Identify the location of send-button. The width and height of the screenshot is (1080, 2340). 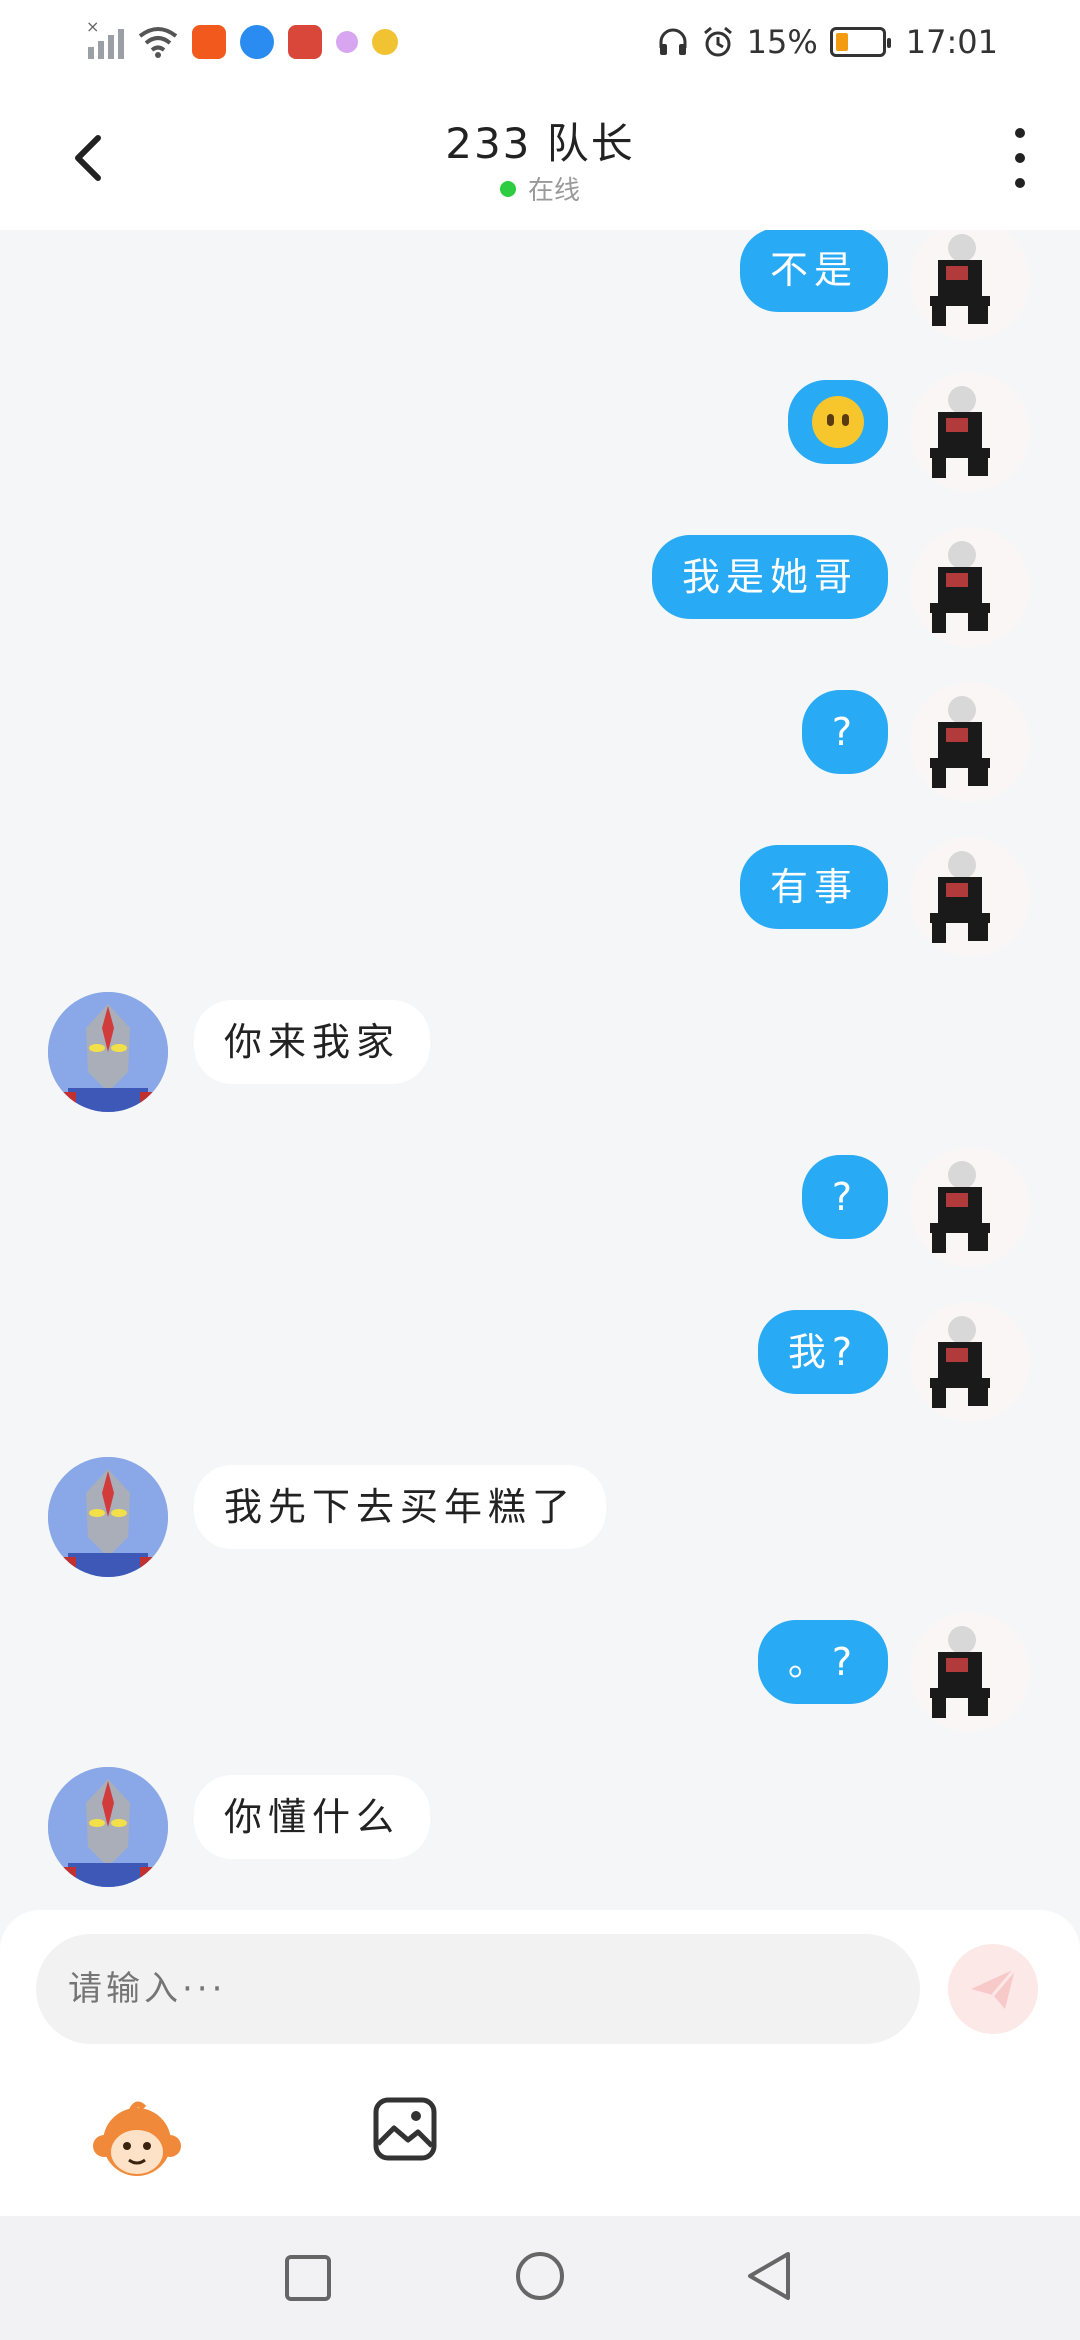
(993, 1989).